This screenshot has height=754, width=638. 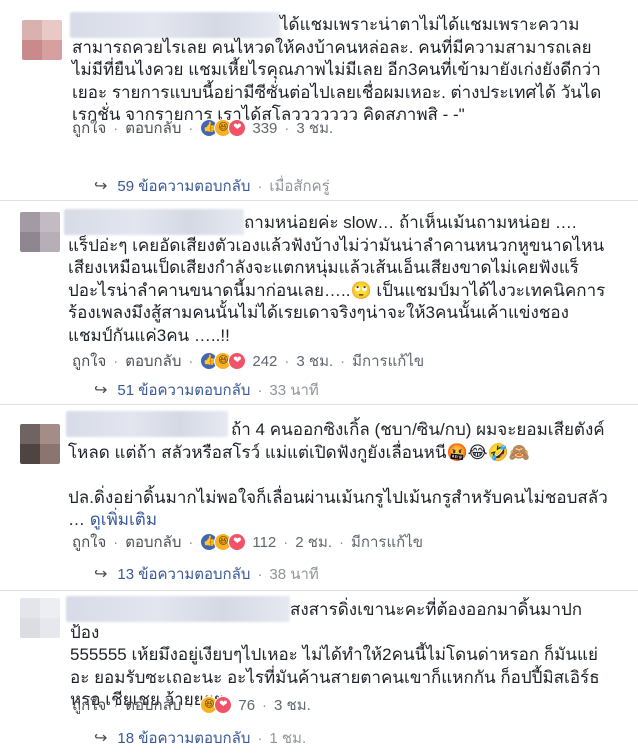 I want to click on reaction-count: 242, so click(x=264, y=361).